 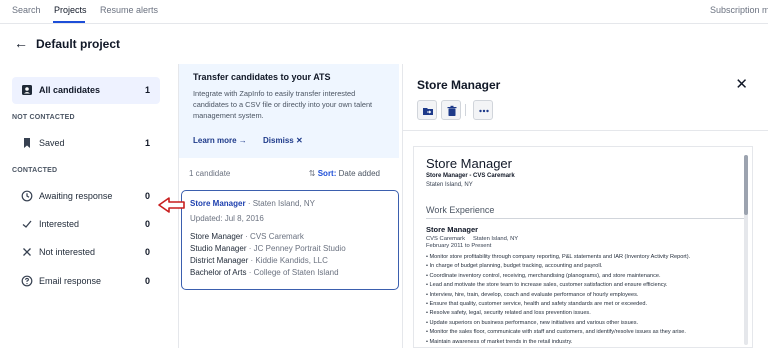 What do you see at coordinates (26, 10) in the screenshot?
I see `tab-search: Search` at bounding box center [26, 10].